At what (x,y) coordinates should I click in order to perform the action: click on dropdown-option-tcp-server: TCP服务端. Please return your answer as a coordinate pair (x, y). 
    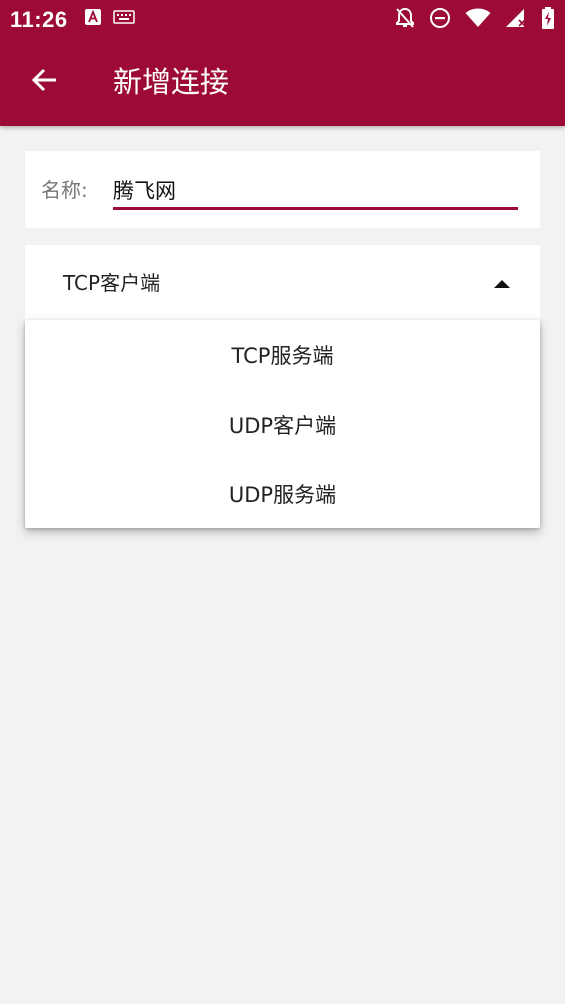
    Looking at the image, I should click on (282, 354).